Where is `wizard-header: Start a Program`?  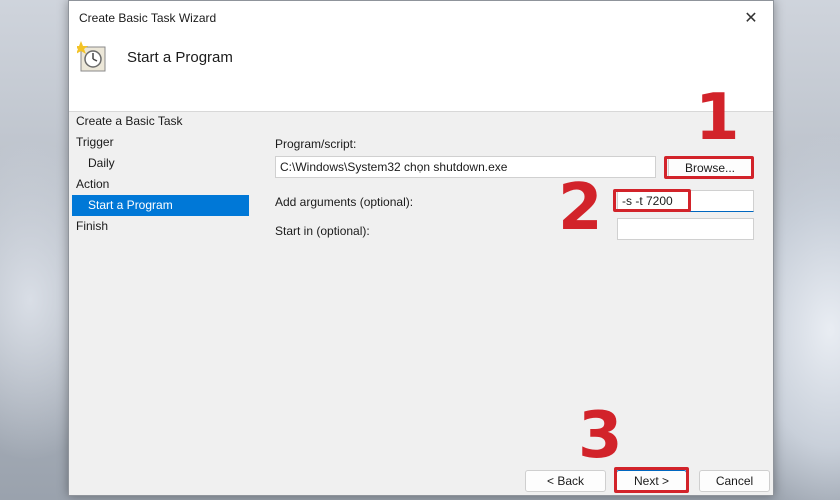 wizard-header: Start a Program is located at coordinates (421, 73).